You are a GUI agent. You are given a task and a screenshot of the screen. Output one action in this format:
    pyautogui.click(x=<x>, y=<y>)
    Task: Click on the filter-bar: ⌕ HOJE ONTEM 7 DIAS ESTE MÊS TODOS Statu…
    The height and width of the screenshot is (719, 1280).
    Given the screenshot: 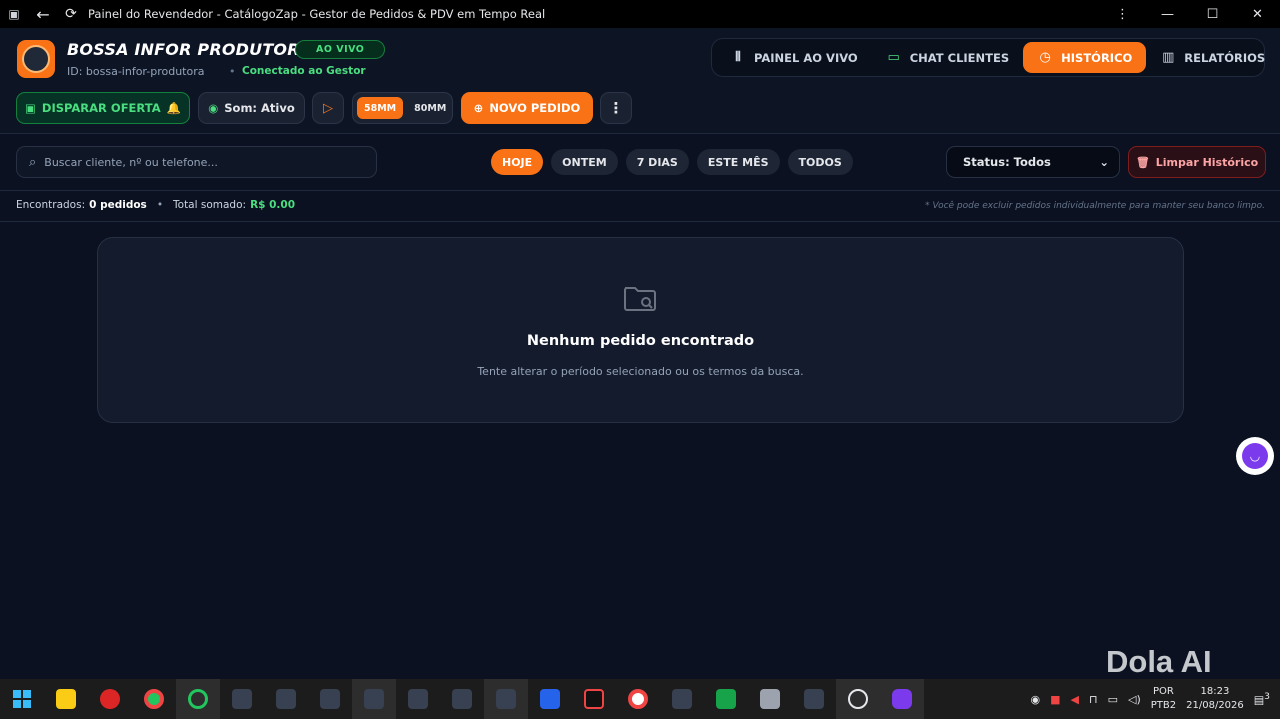 What is the action you would take?
    pyautogui.click(x=640, y=162)
    